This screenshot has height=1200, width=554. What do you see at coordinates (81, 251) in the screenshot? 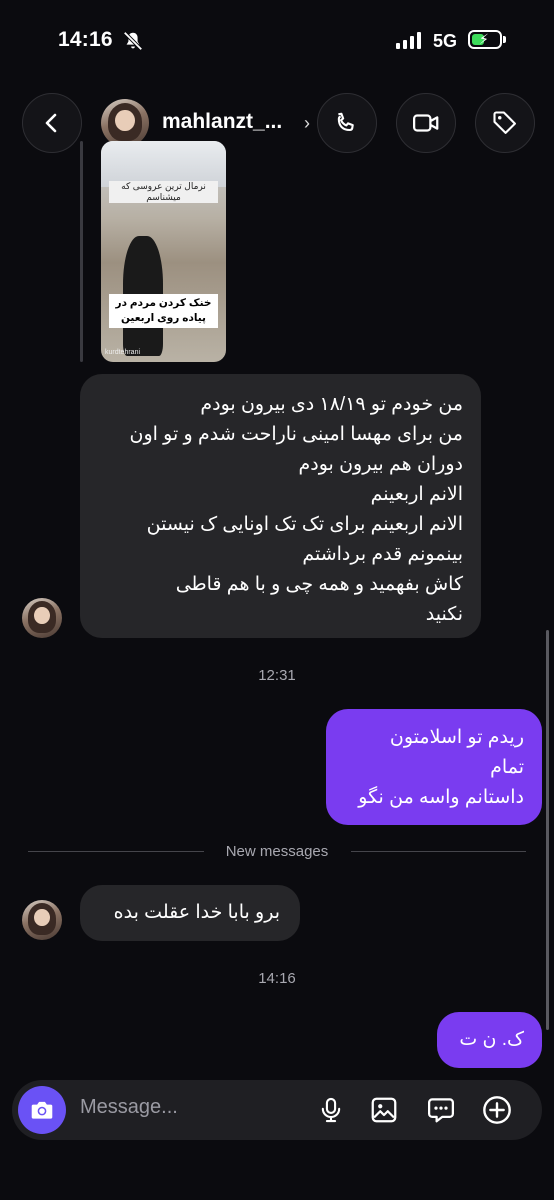
I see `reply-indicator-line` at bounding box center [81, 251].